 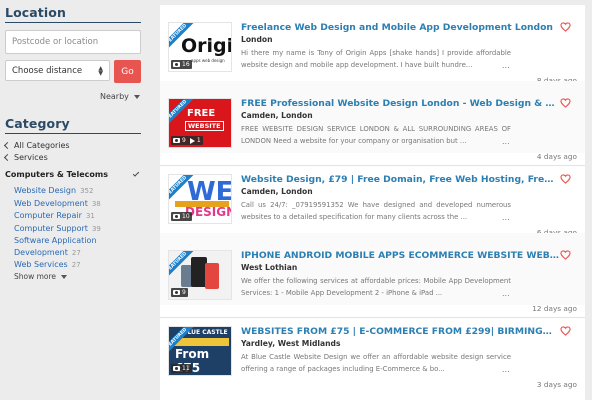 I want to click on postcode-input, so click(x=73, y=42).